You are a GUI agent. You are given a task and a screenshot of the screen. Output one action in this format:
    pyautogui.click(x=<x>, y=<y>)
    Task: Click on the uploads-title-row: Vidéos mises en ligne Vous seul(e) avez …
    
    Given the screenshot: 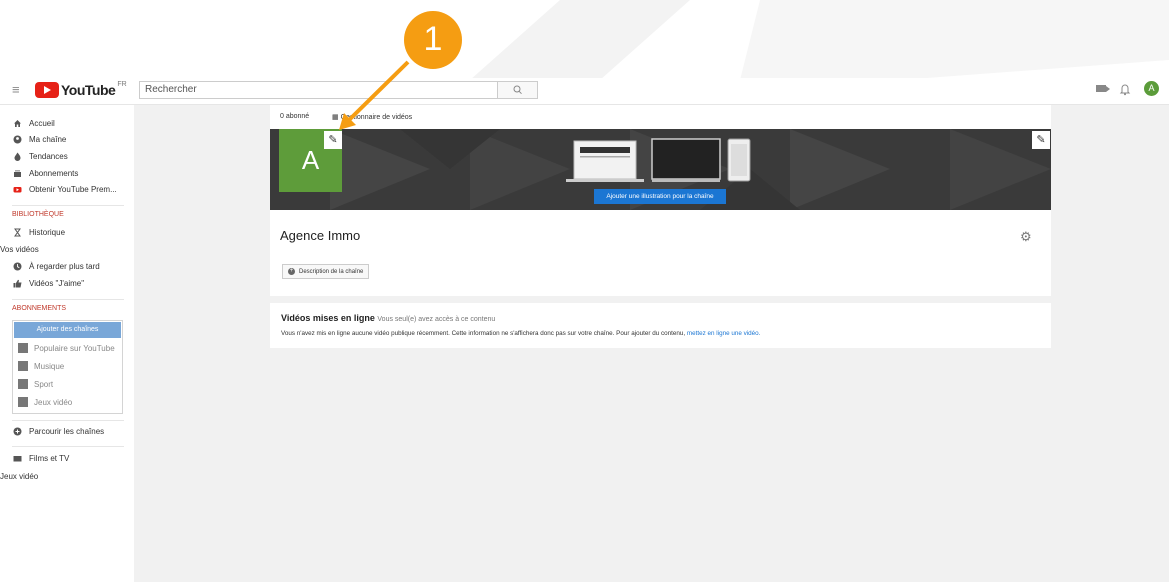 What is the action you would take?
    pyautogui.click(x=388, y=318)
    